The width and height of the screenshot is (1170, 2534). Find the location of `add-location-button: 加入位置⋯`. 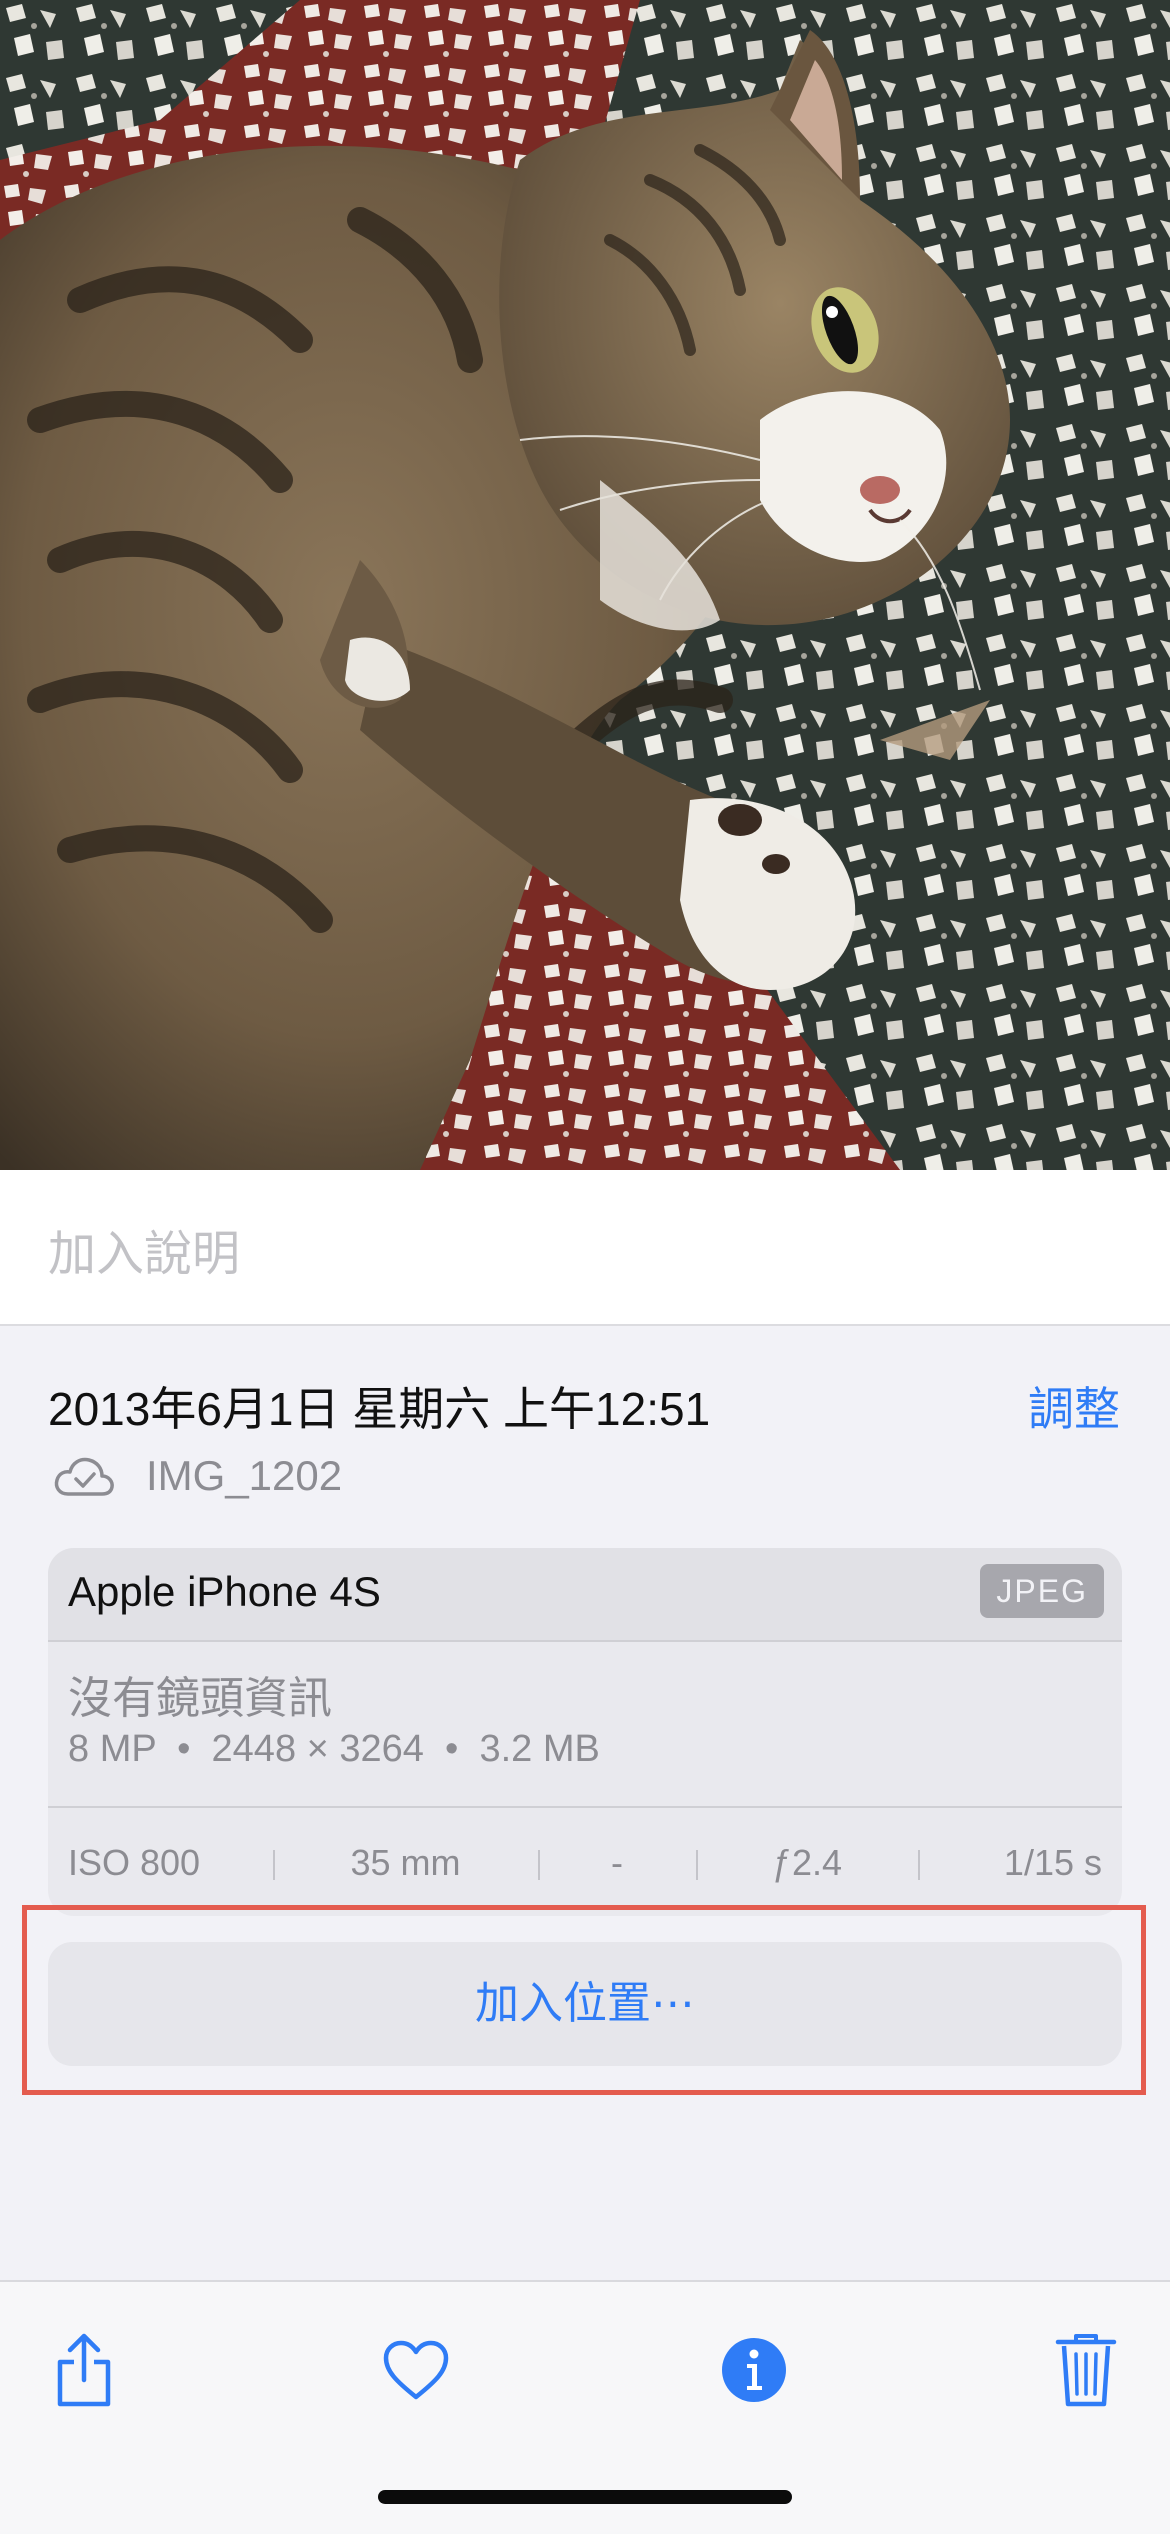

add-location-button: 加入位置⋯ is located at coordinates (585, 2004).